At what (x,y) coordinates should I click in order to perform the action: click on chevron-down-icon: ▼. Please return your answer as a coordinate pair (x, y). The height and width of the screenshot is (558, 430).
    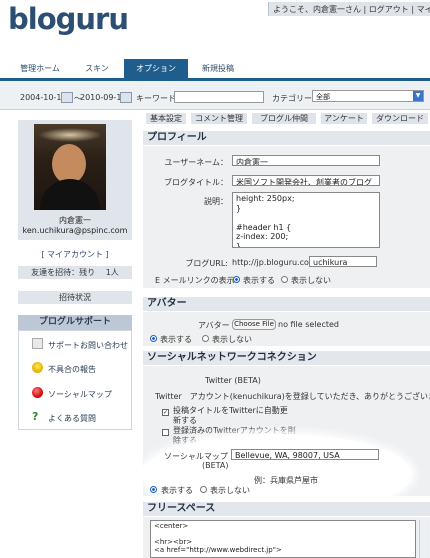
    Looking at the image, I should click on (418, 96).